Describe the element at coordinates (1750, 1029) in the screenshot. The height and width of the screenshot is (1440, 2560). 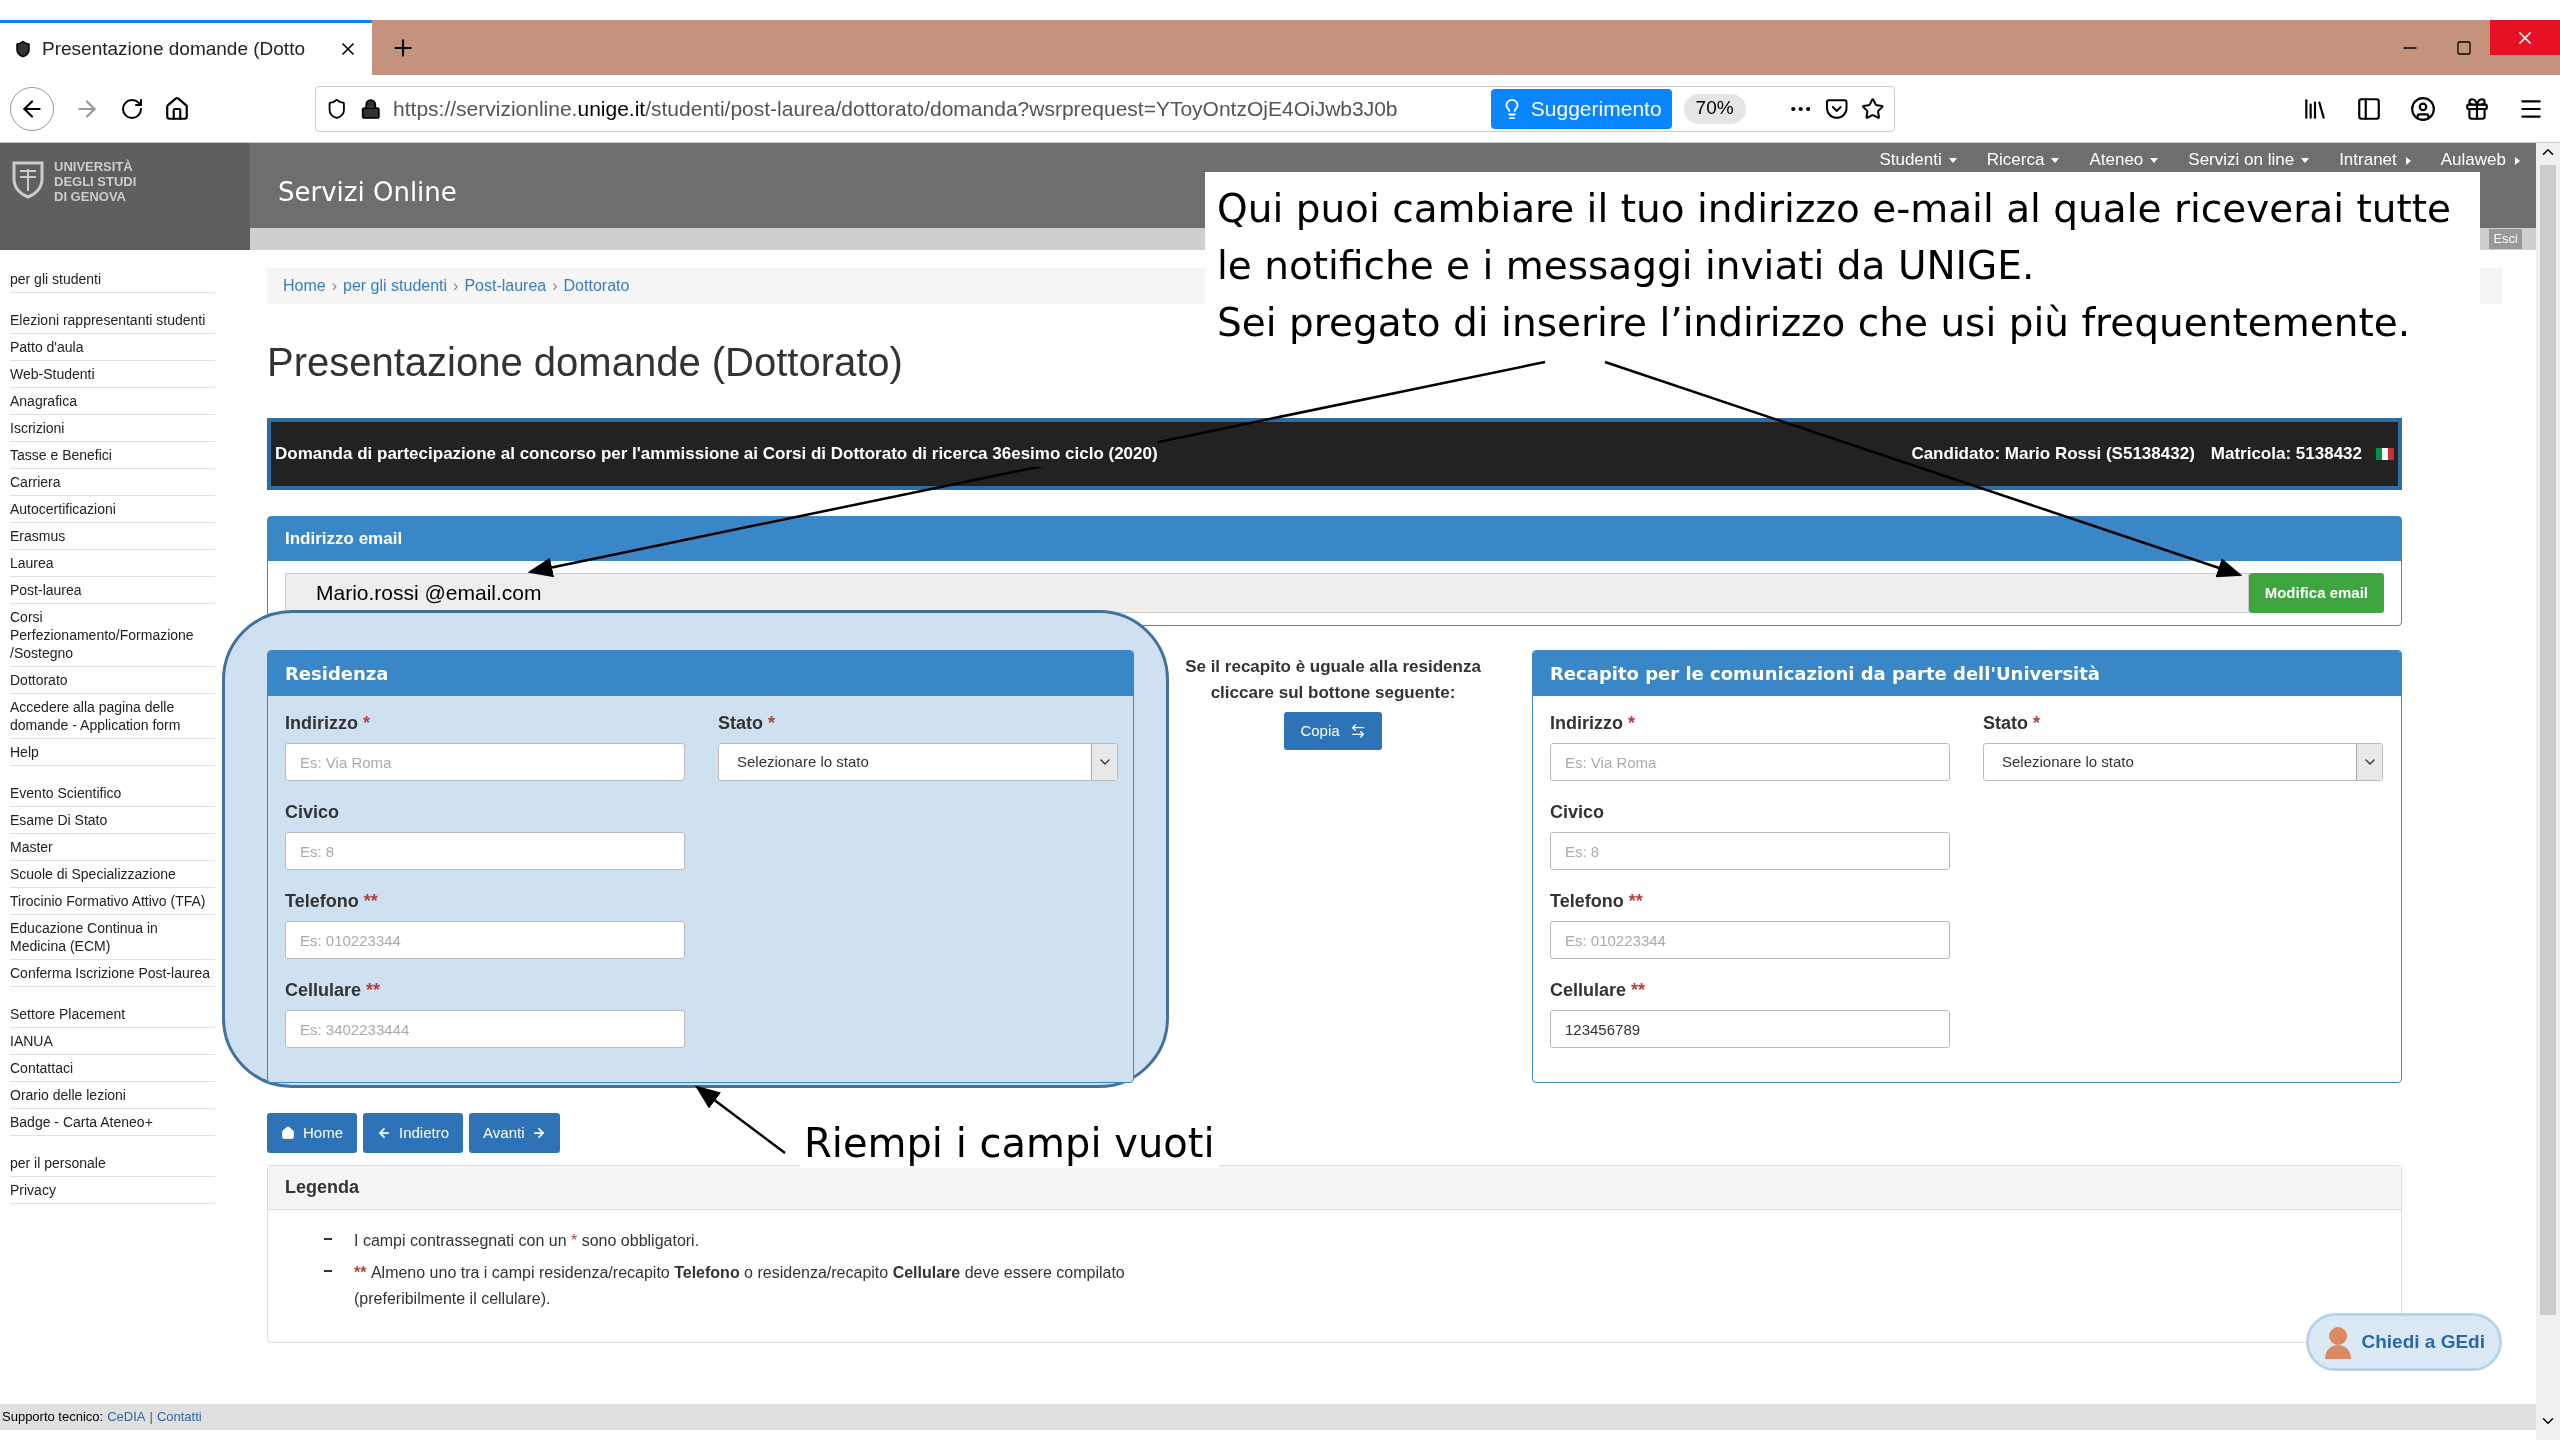
I see `text-field: 123456789` at that location.